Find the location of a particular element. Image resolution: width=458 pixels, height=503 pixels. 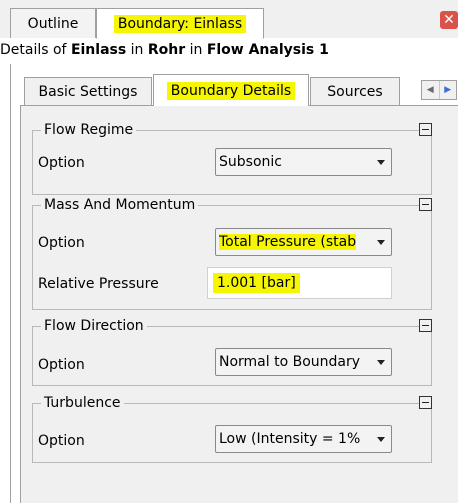

chevron-left-icon: ◀ is located at coordinates (430, 90).